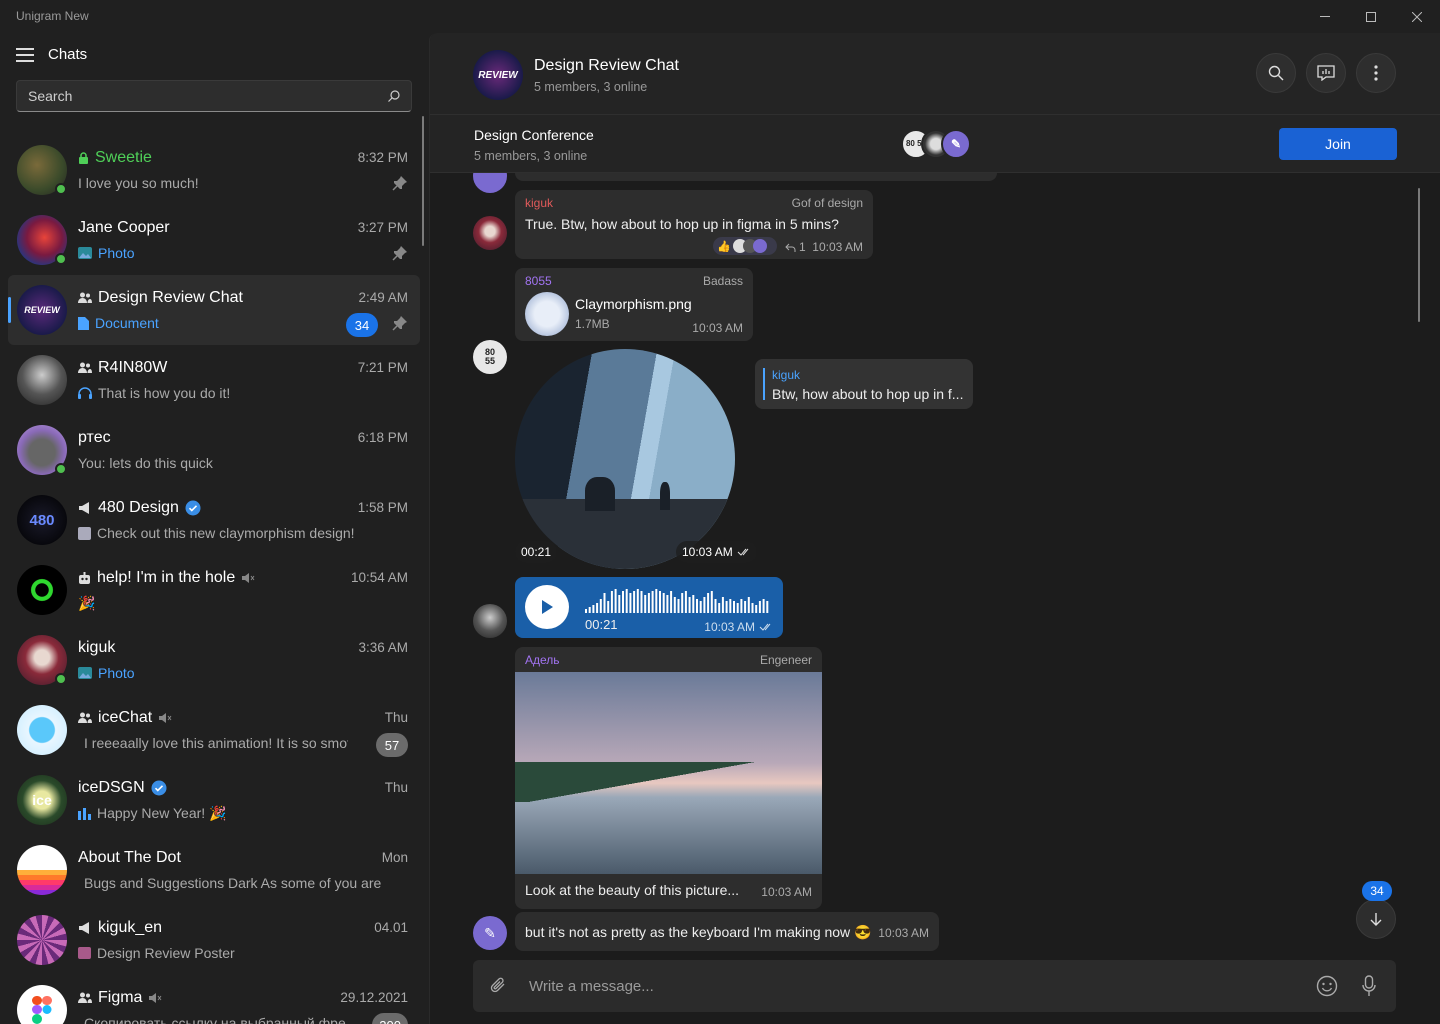 This screenshot has height=1024, width=1440. What do you see at coordinates (25, 55) in the screenshot?
I see `menu-icon` at bounding box center [25, 55].